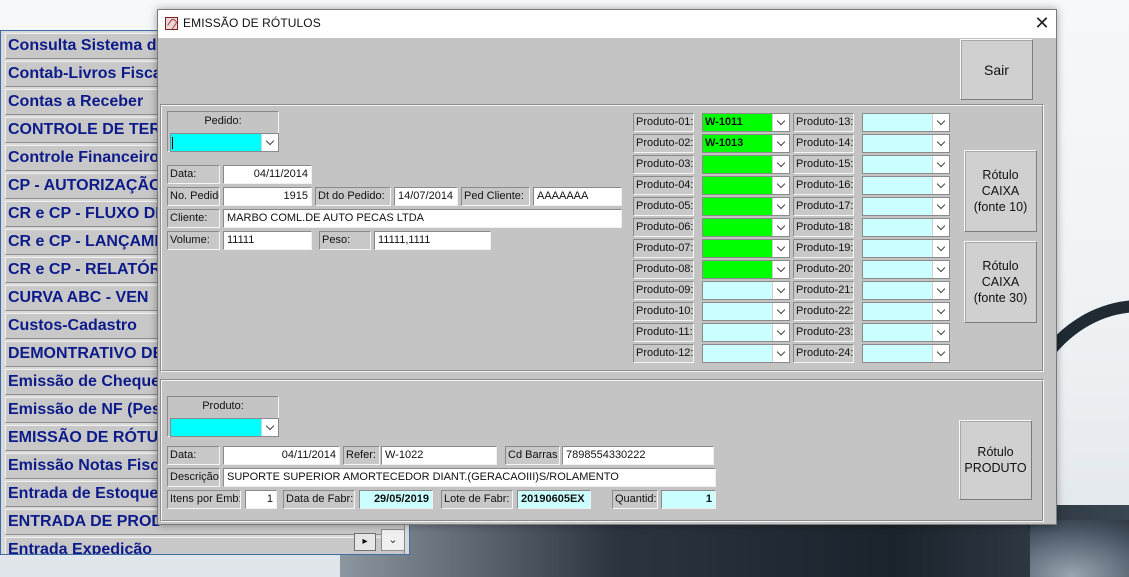 This screenshot has height=577, width=1129. What do you see at coordinates (193, 196) in the screenshot?
I see `no-pedido-label: No. Pedido` at bounding box center [193, 196].